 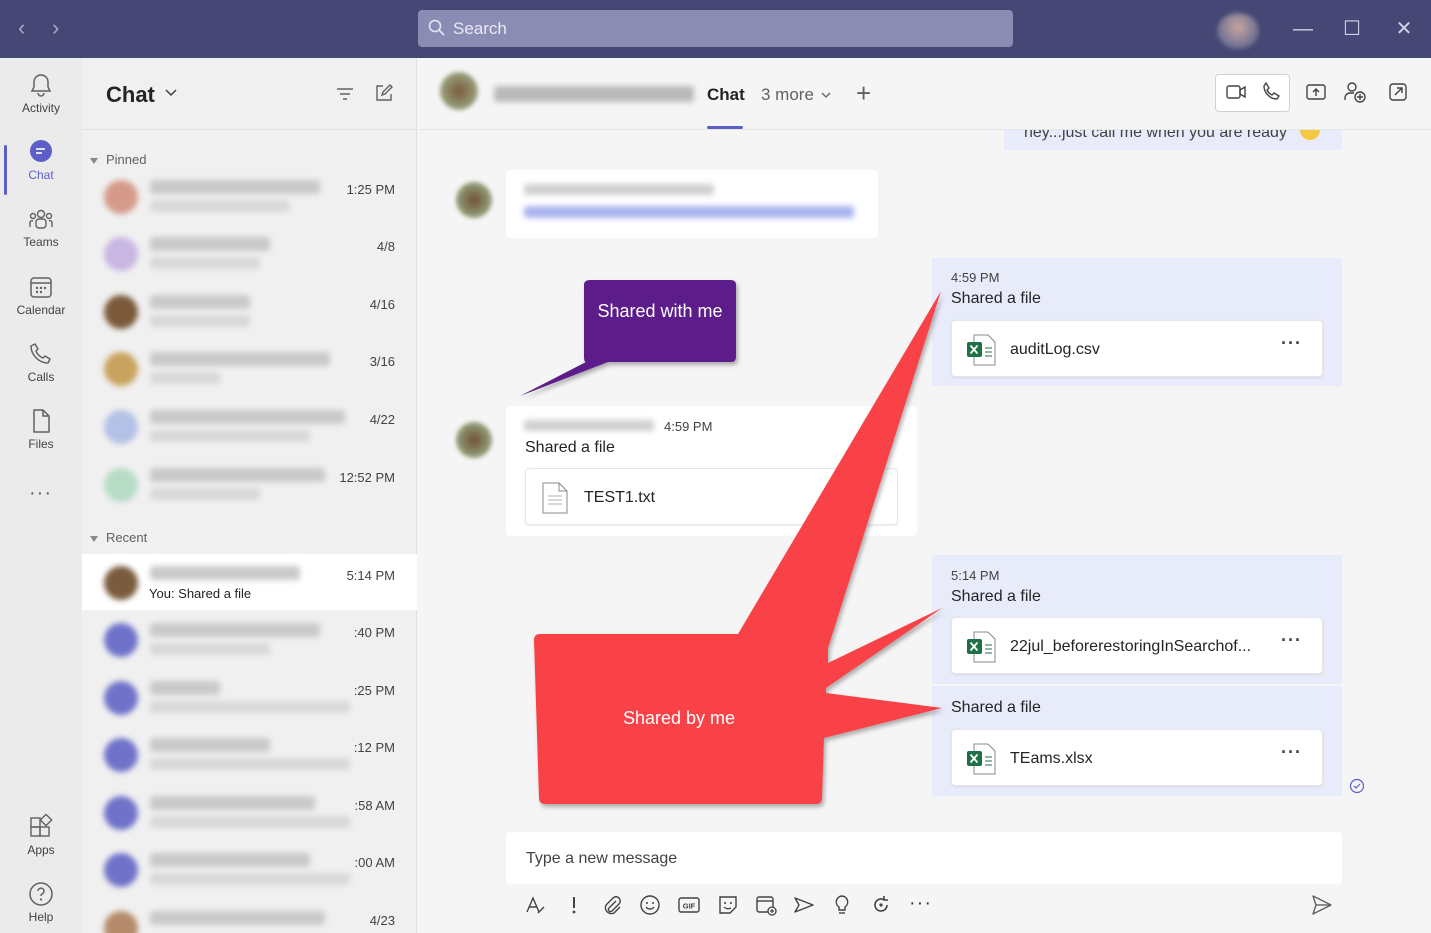 I want to click on filter-icon, so click(x=345, y=94).